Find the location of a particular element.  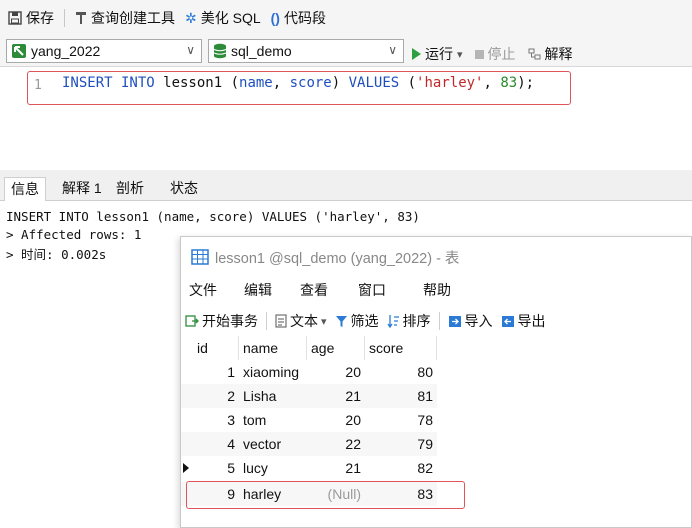

beautify-sql-button: ✲ 美化 SQL is located at coordinates (223, 18).